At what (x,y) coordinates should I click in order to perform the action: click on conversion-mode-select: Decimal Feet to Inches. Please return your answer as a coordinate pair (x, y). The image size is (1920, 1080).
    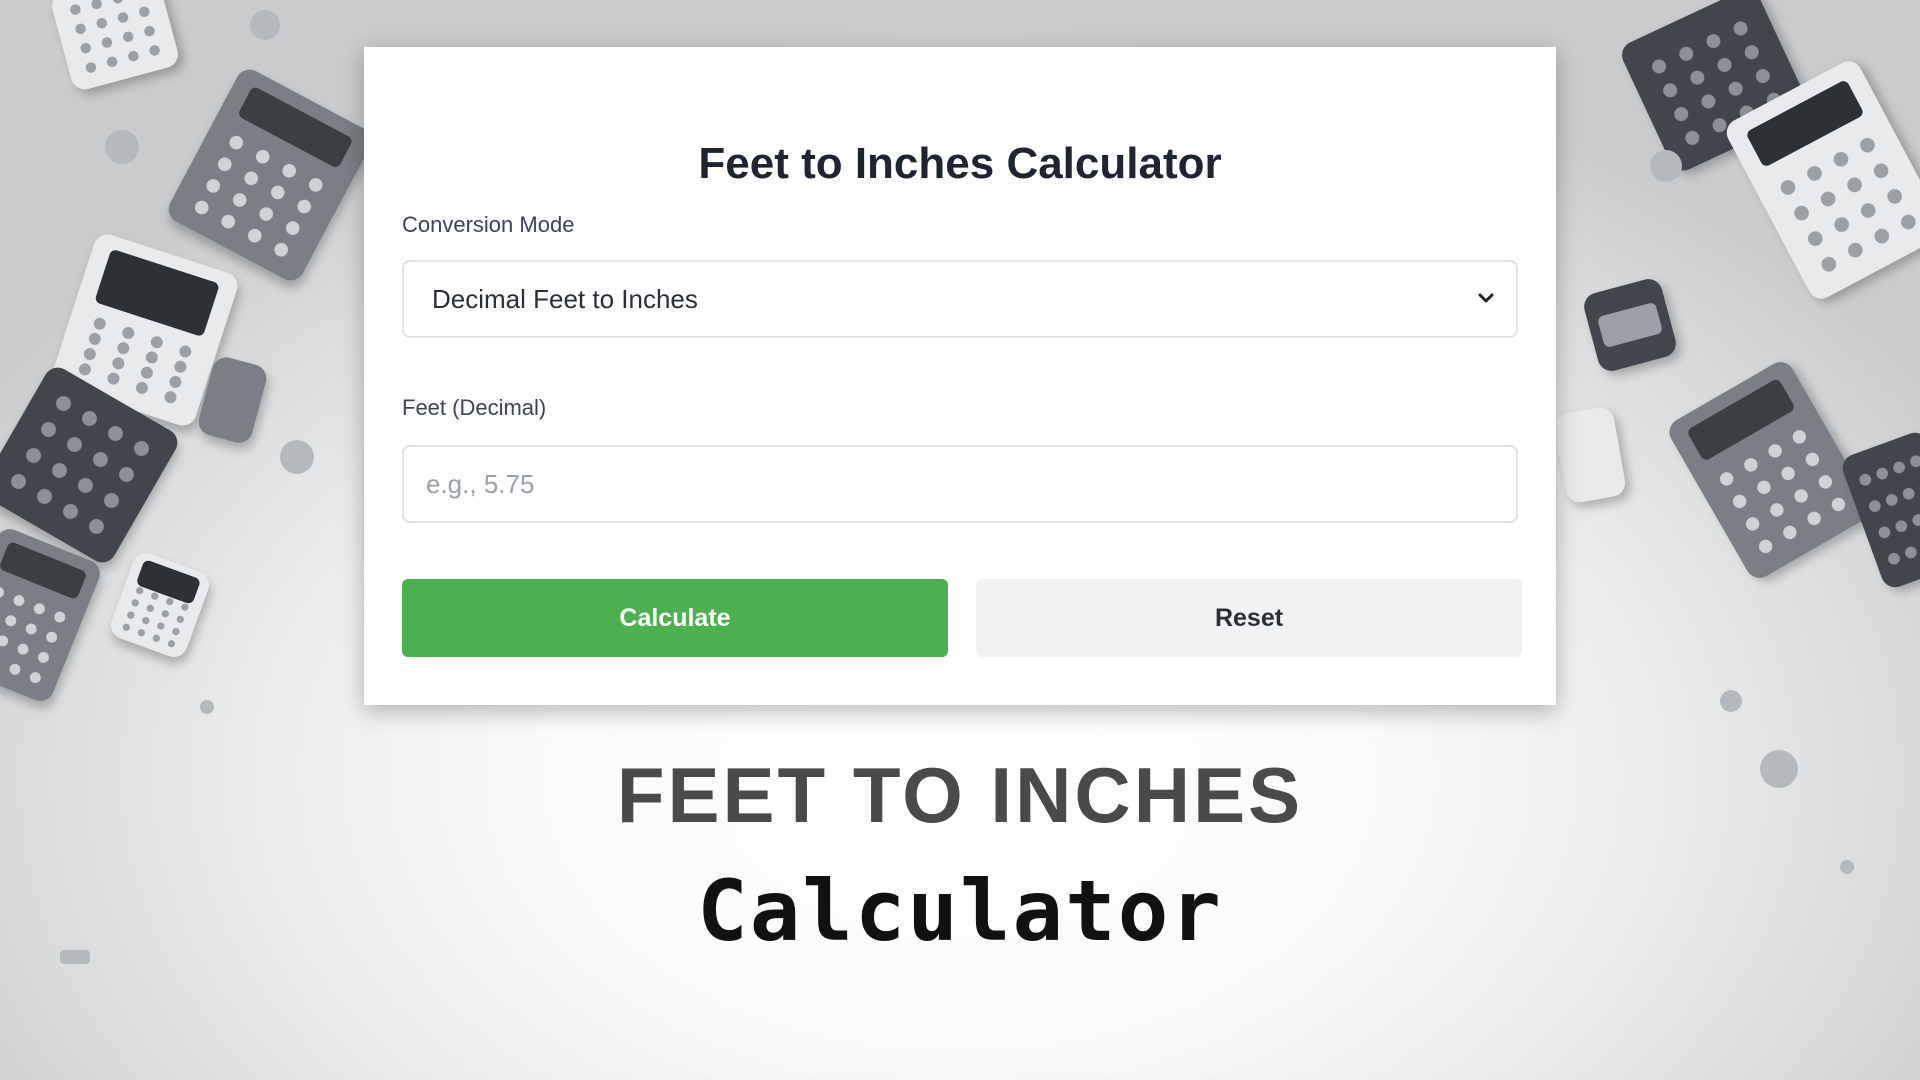
    Looking at the image, I should click on (960, 299).